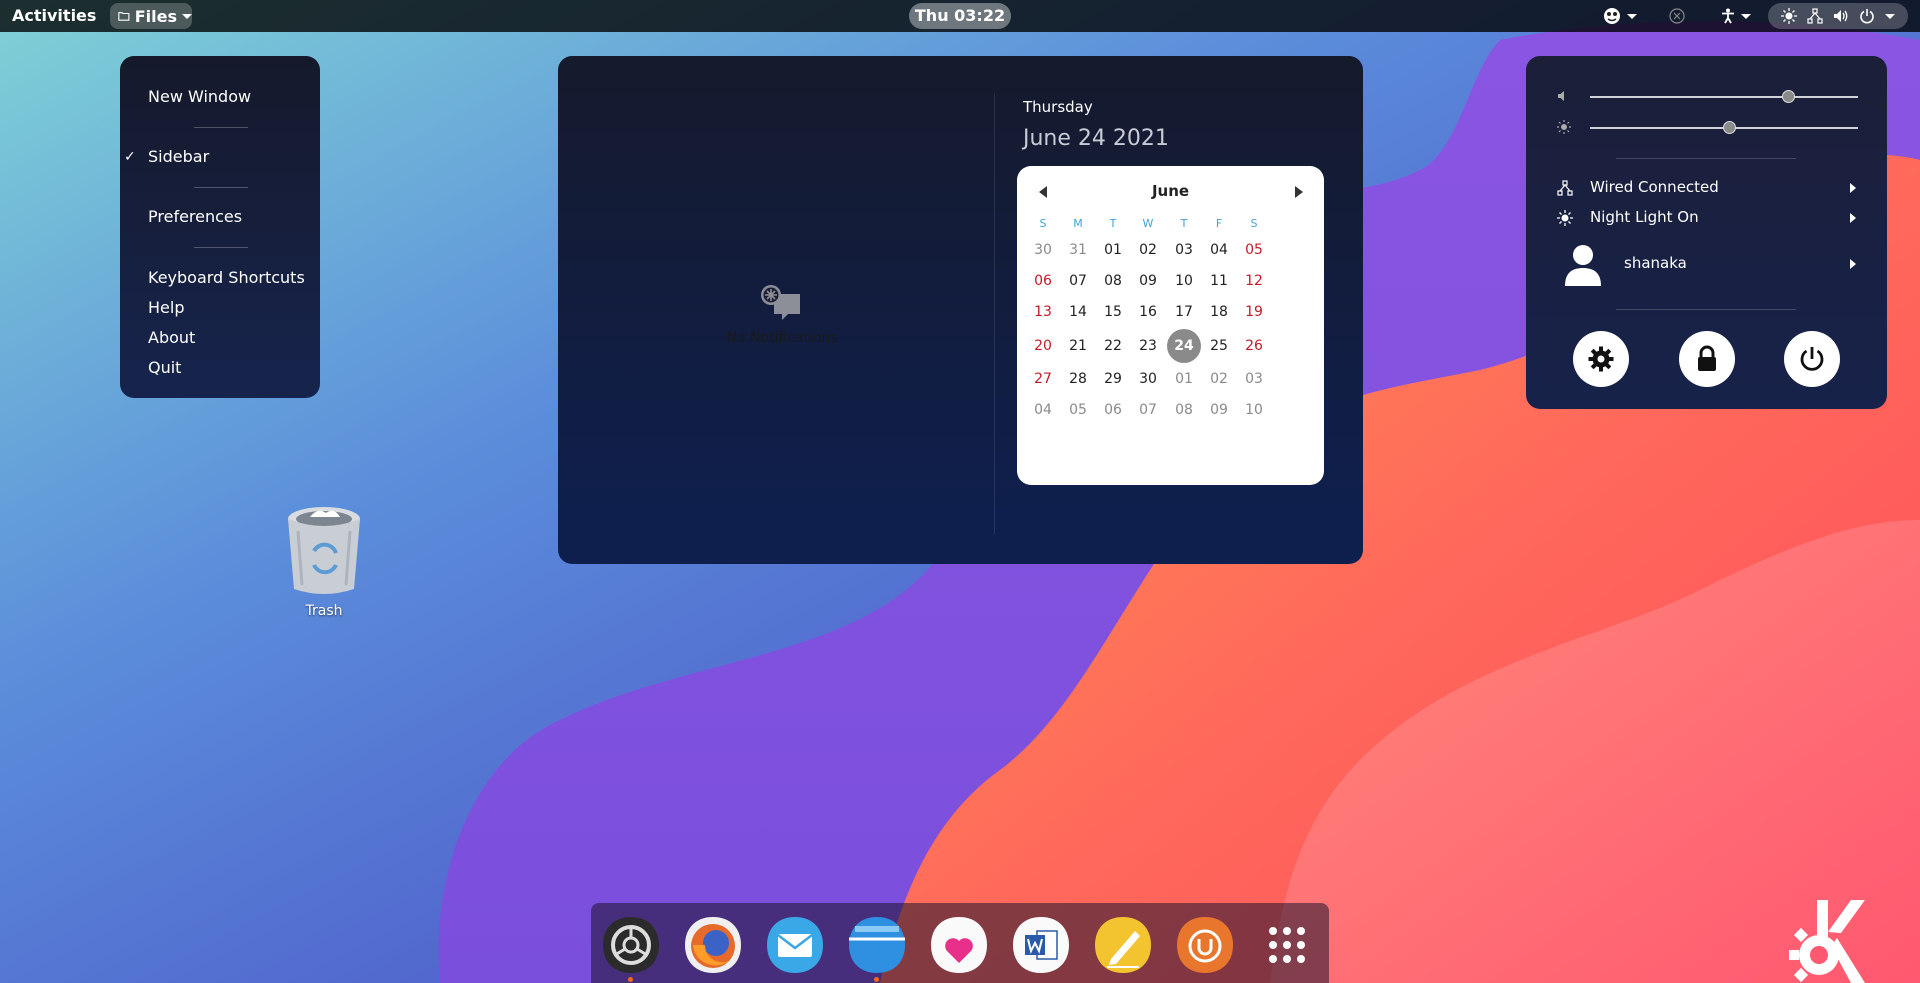 The width and height of the screenshot is (1920, 983). What do you see at coordinates (877, 945) in the screenshot?
I see `files-app-icon` at bounding box center [877, 945].